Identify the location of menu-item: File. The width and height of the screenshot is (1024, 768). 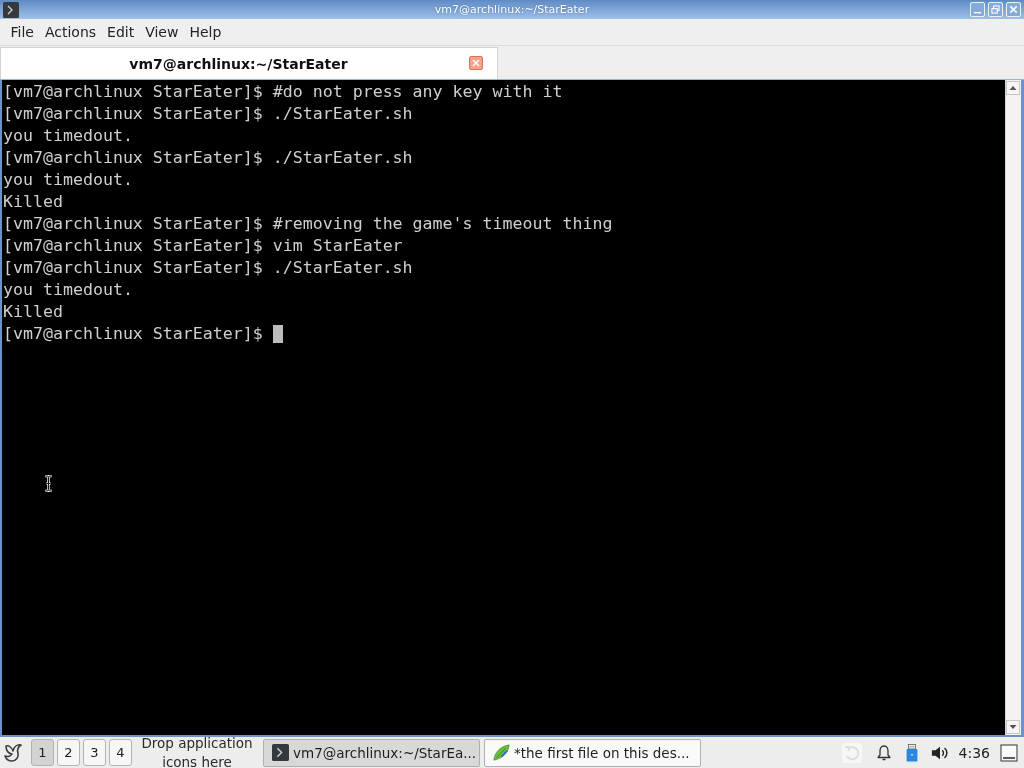
(22, 32).